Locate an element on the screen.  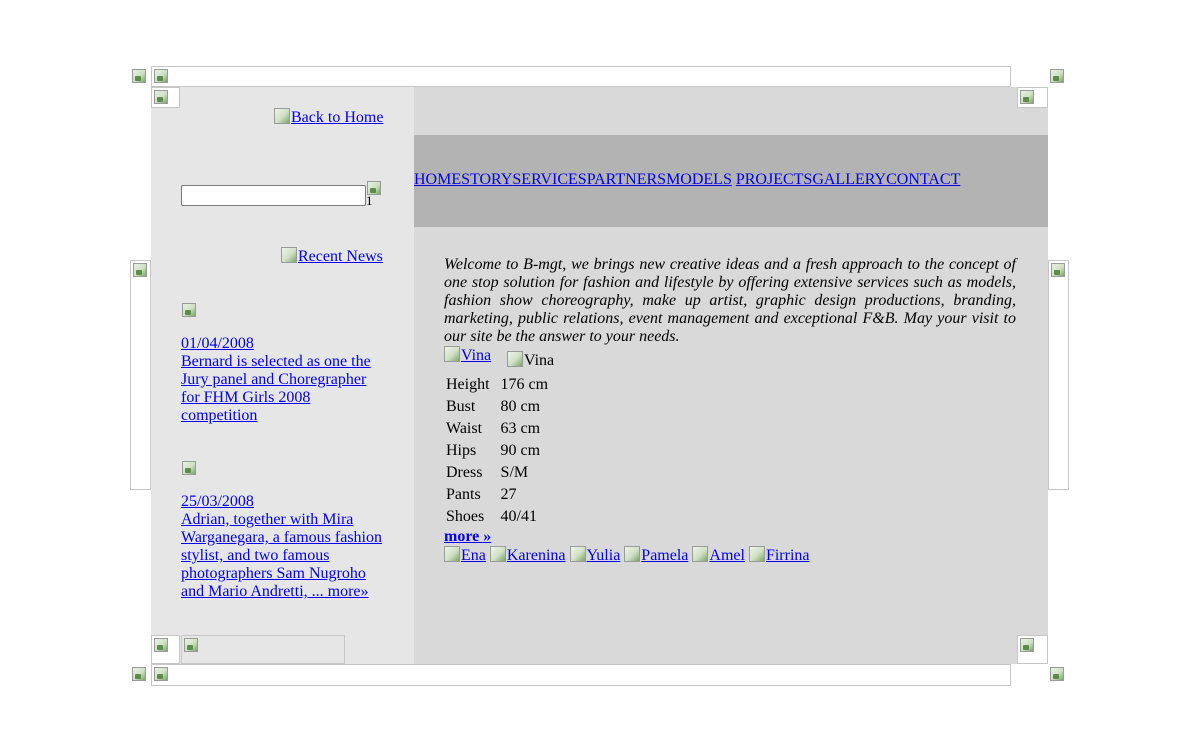
table-row: Pants 27 is located at coordinates (501, 495).